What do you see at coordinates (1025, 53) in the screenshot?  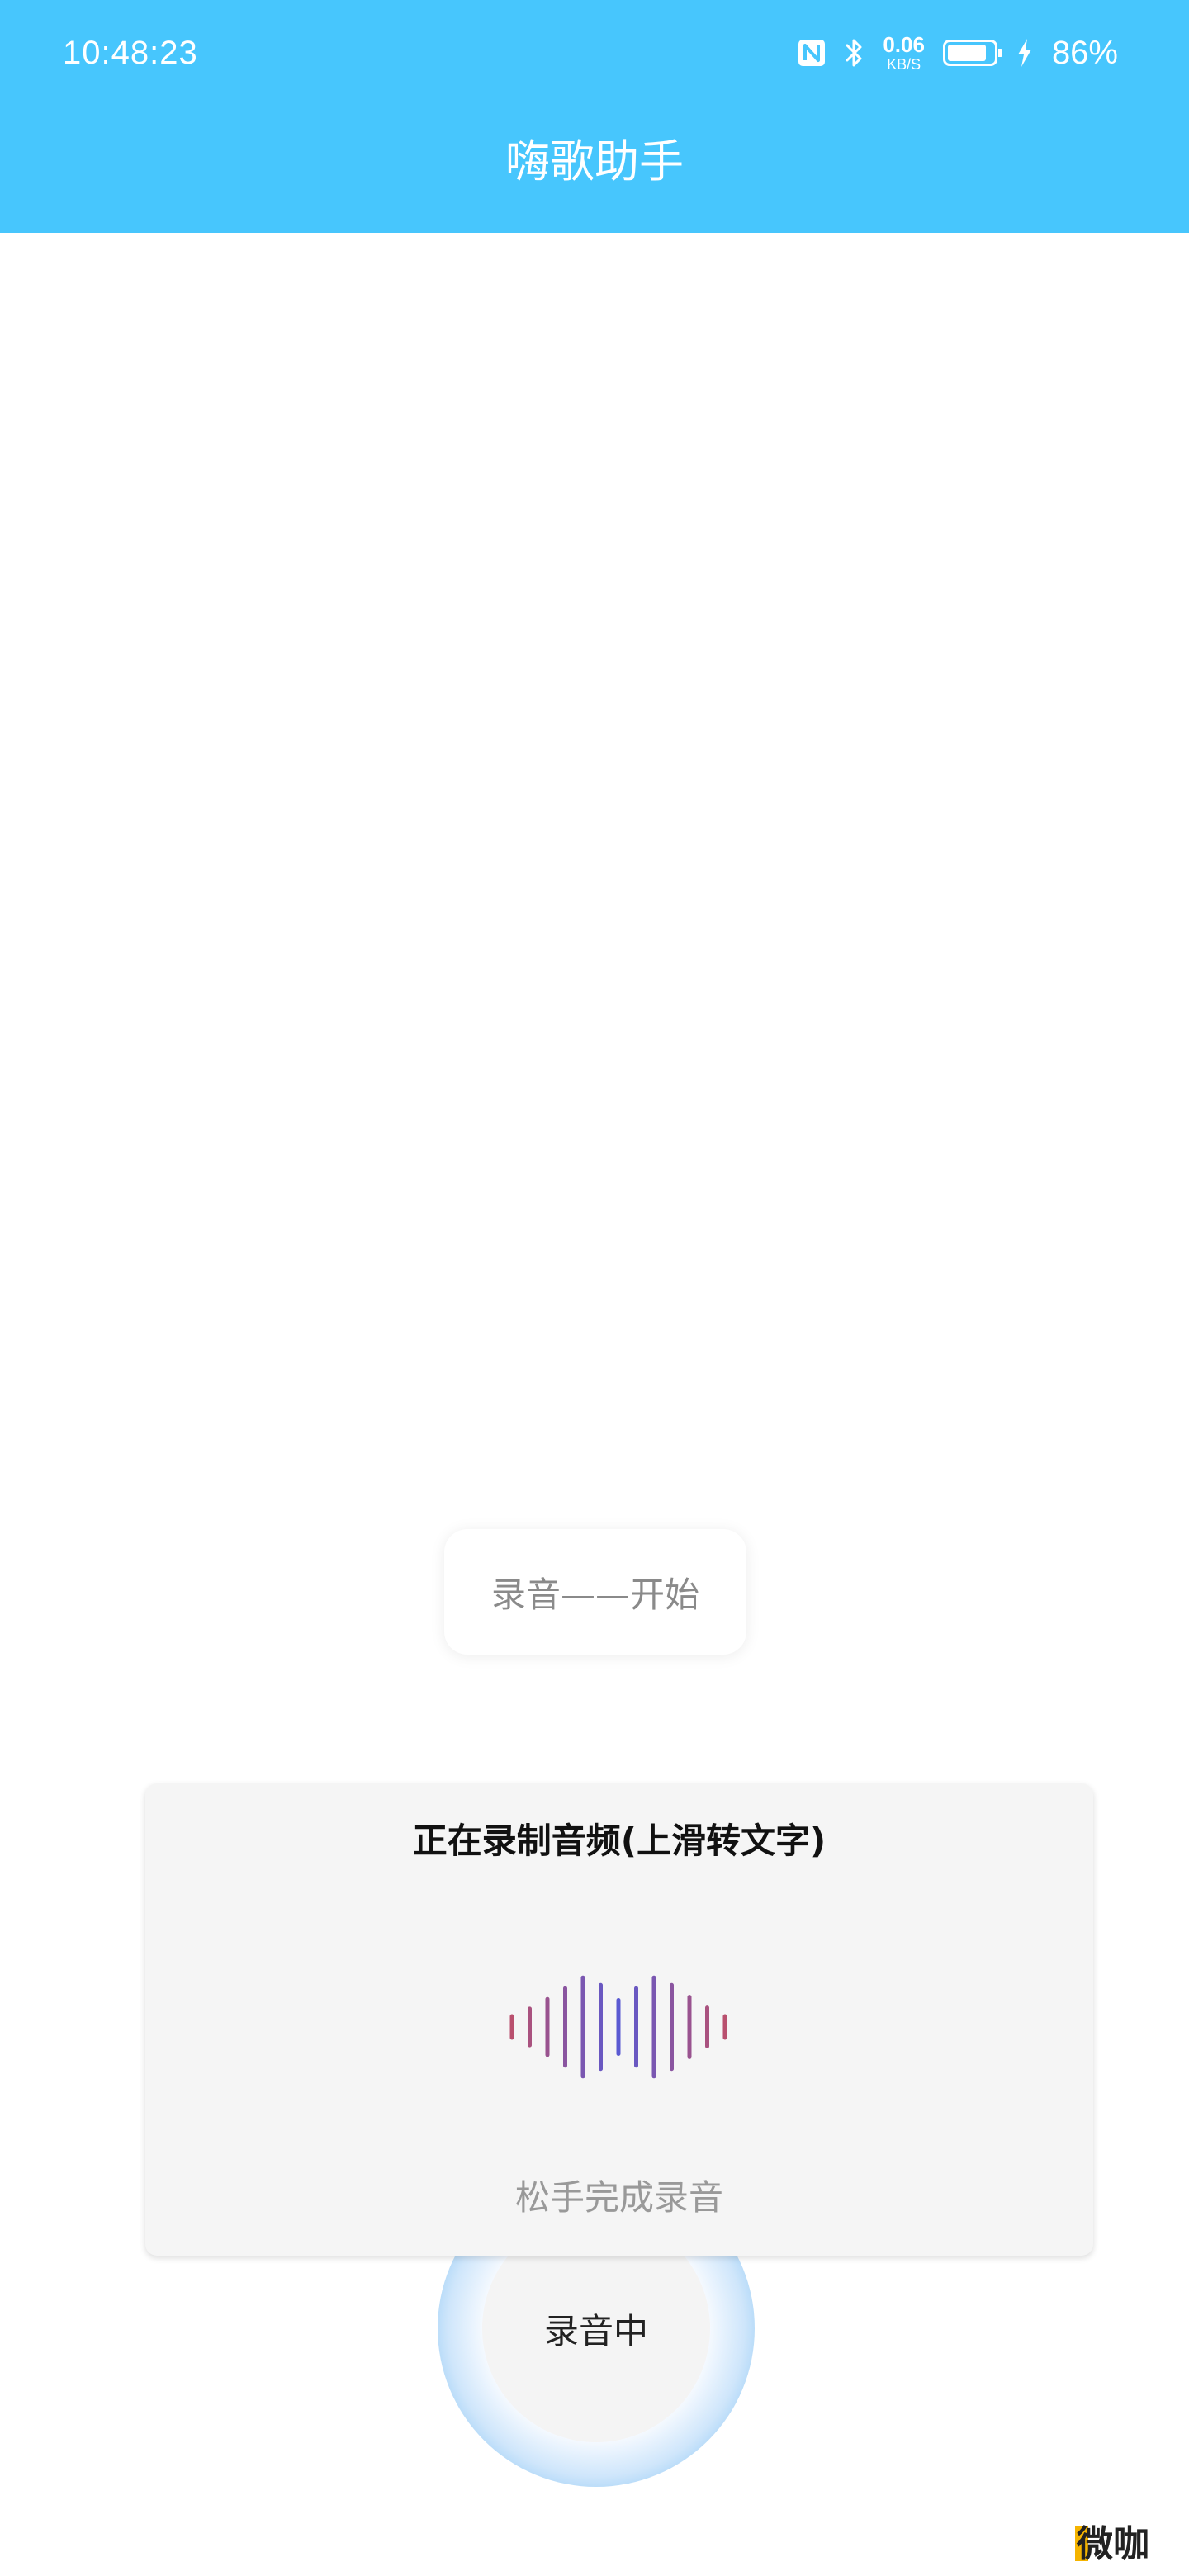 I see `charging-icon` at bounding box center [1025, 53].